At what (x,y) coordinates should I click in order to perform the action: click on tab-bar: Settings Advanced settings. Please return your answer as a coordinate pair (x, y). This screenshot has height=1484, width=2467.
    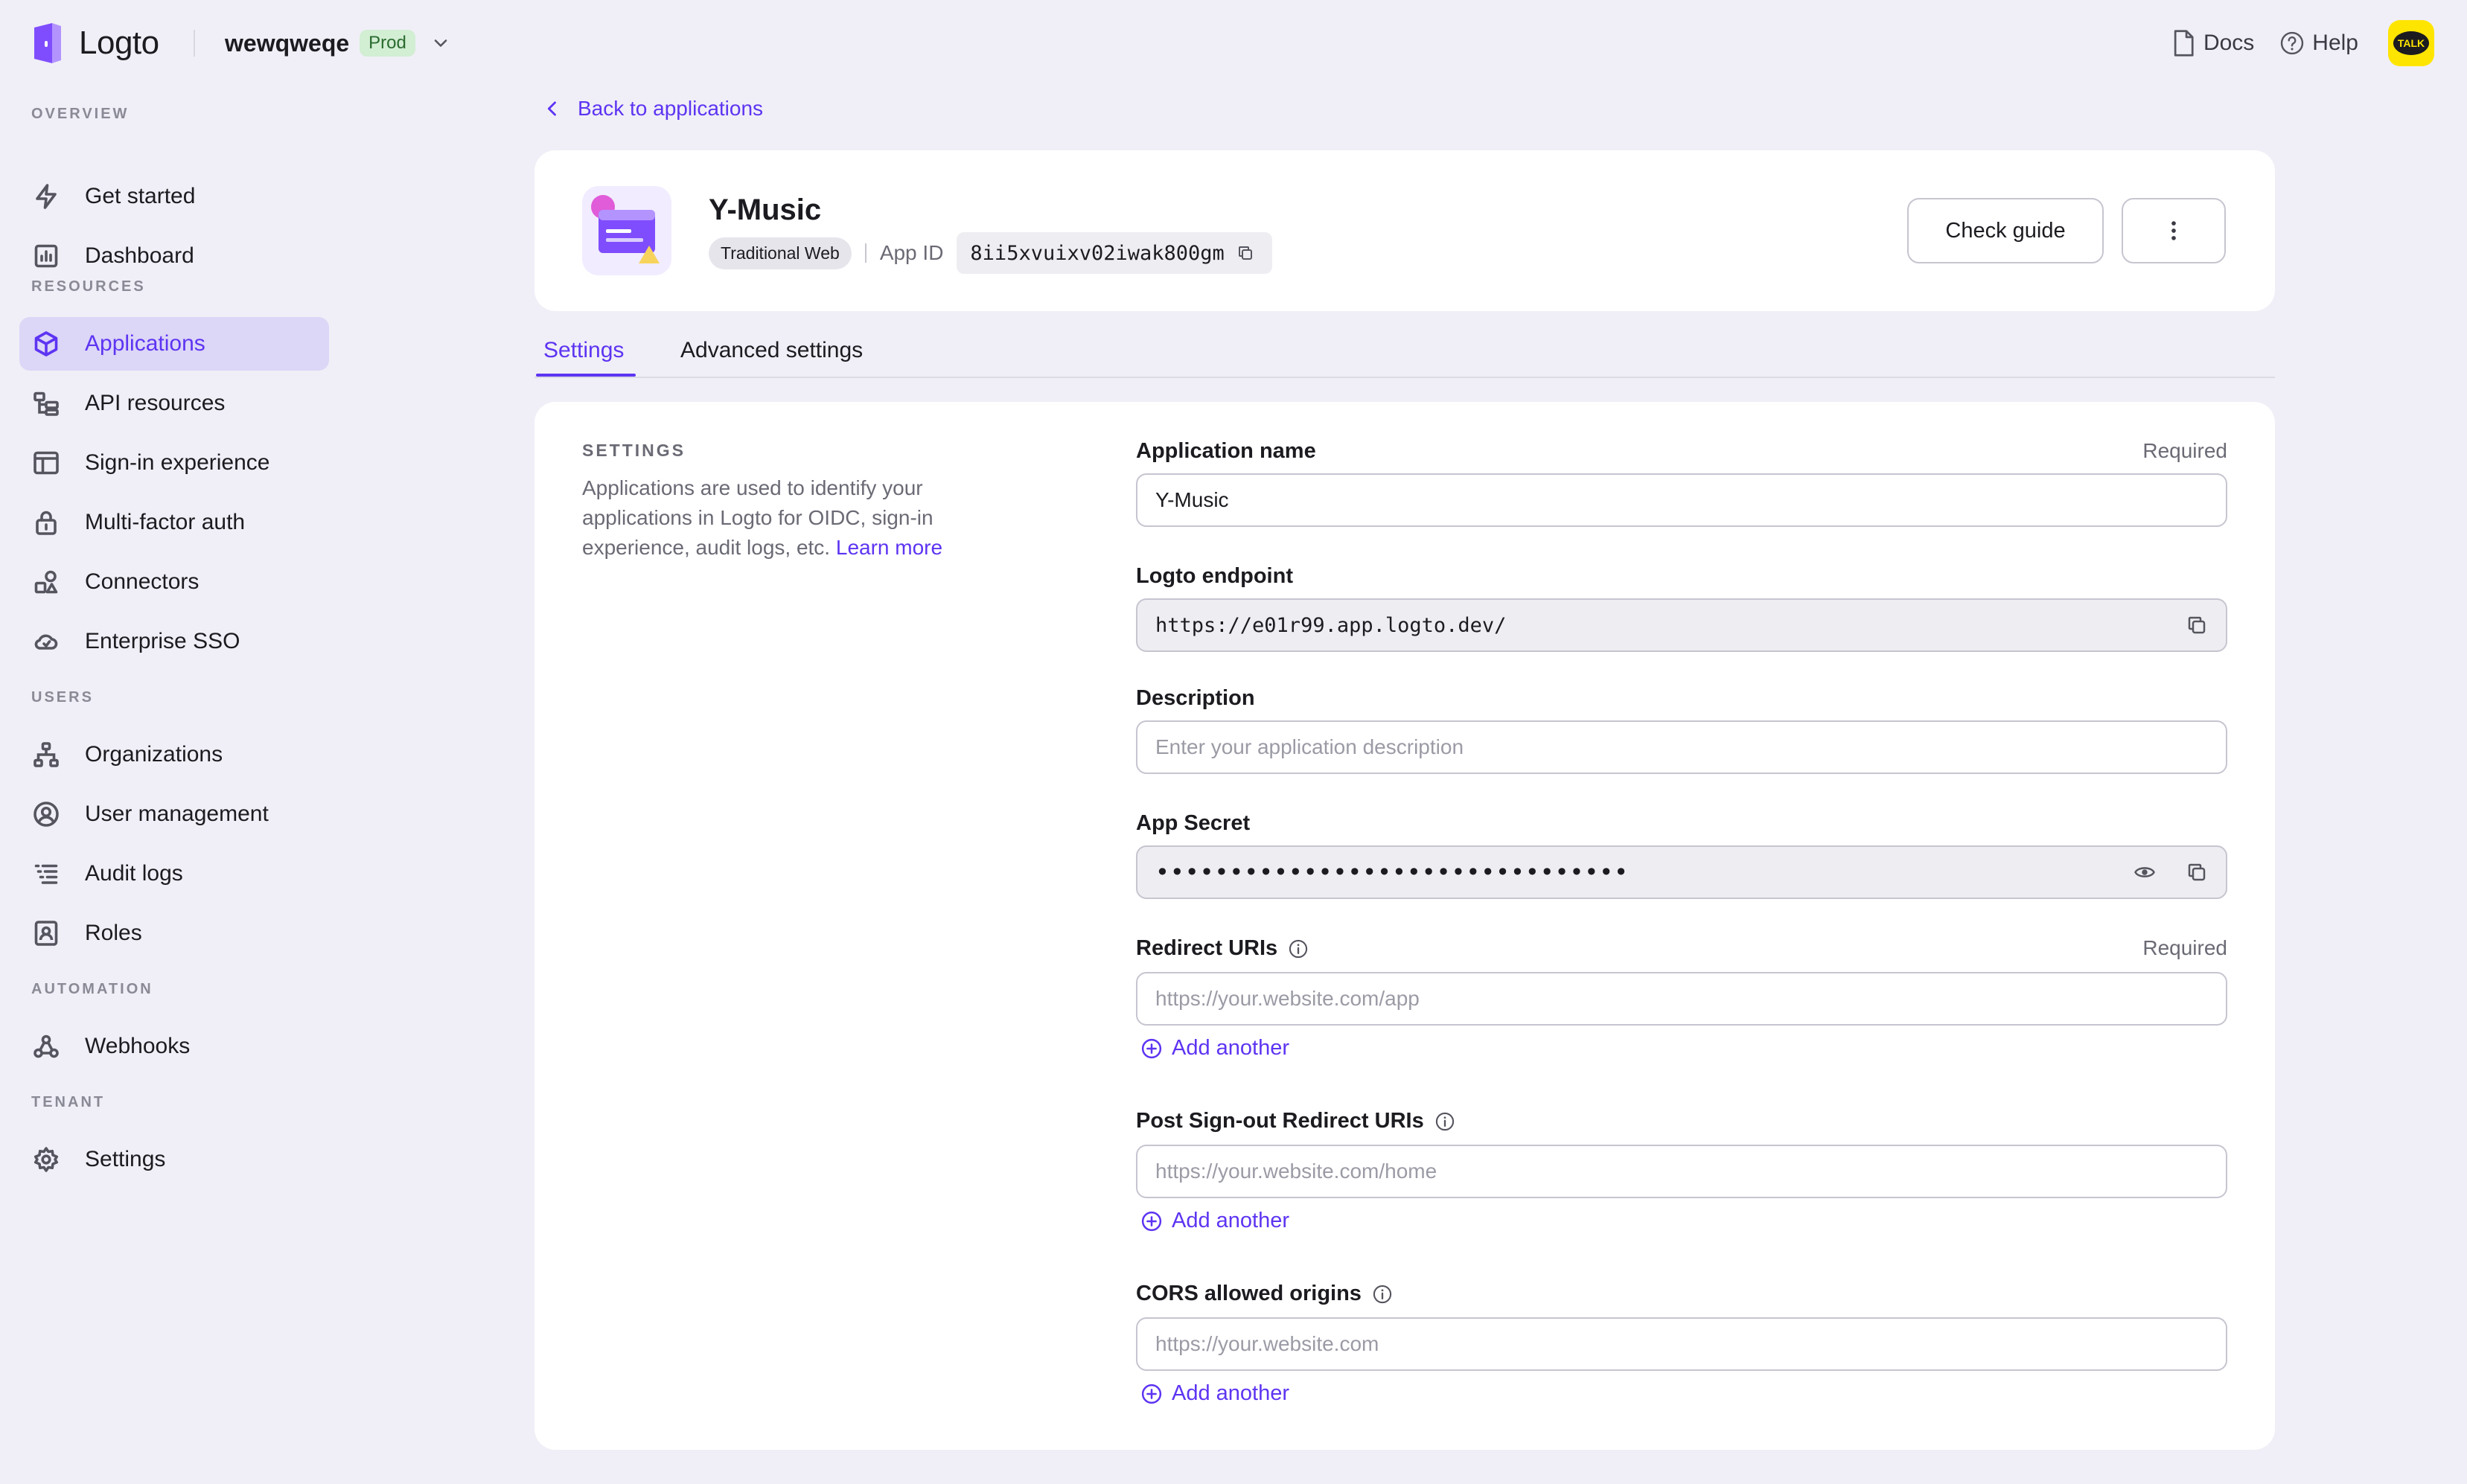
    Looking at the image, I should click on (1405, 352).